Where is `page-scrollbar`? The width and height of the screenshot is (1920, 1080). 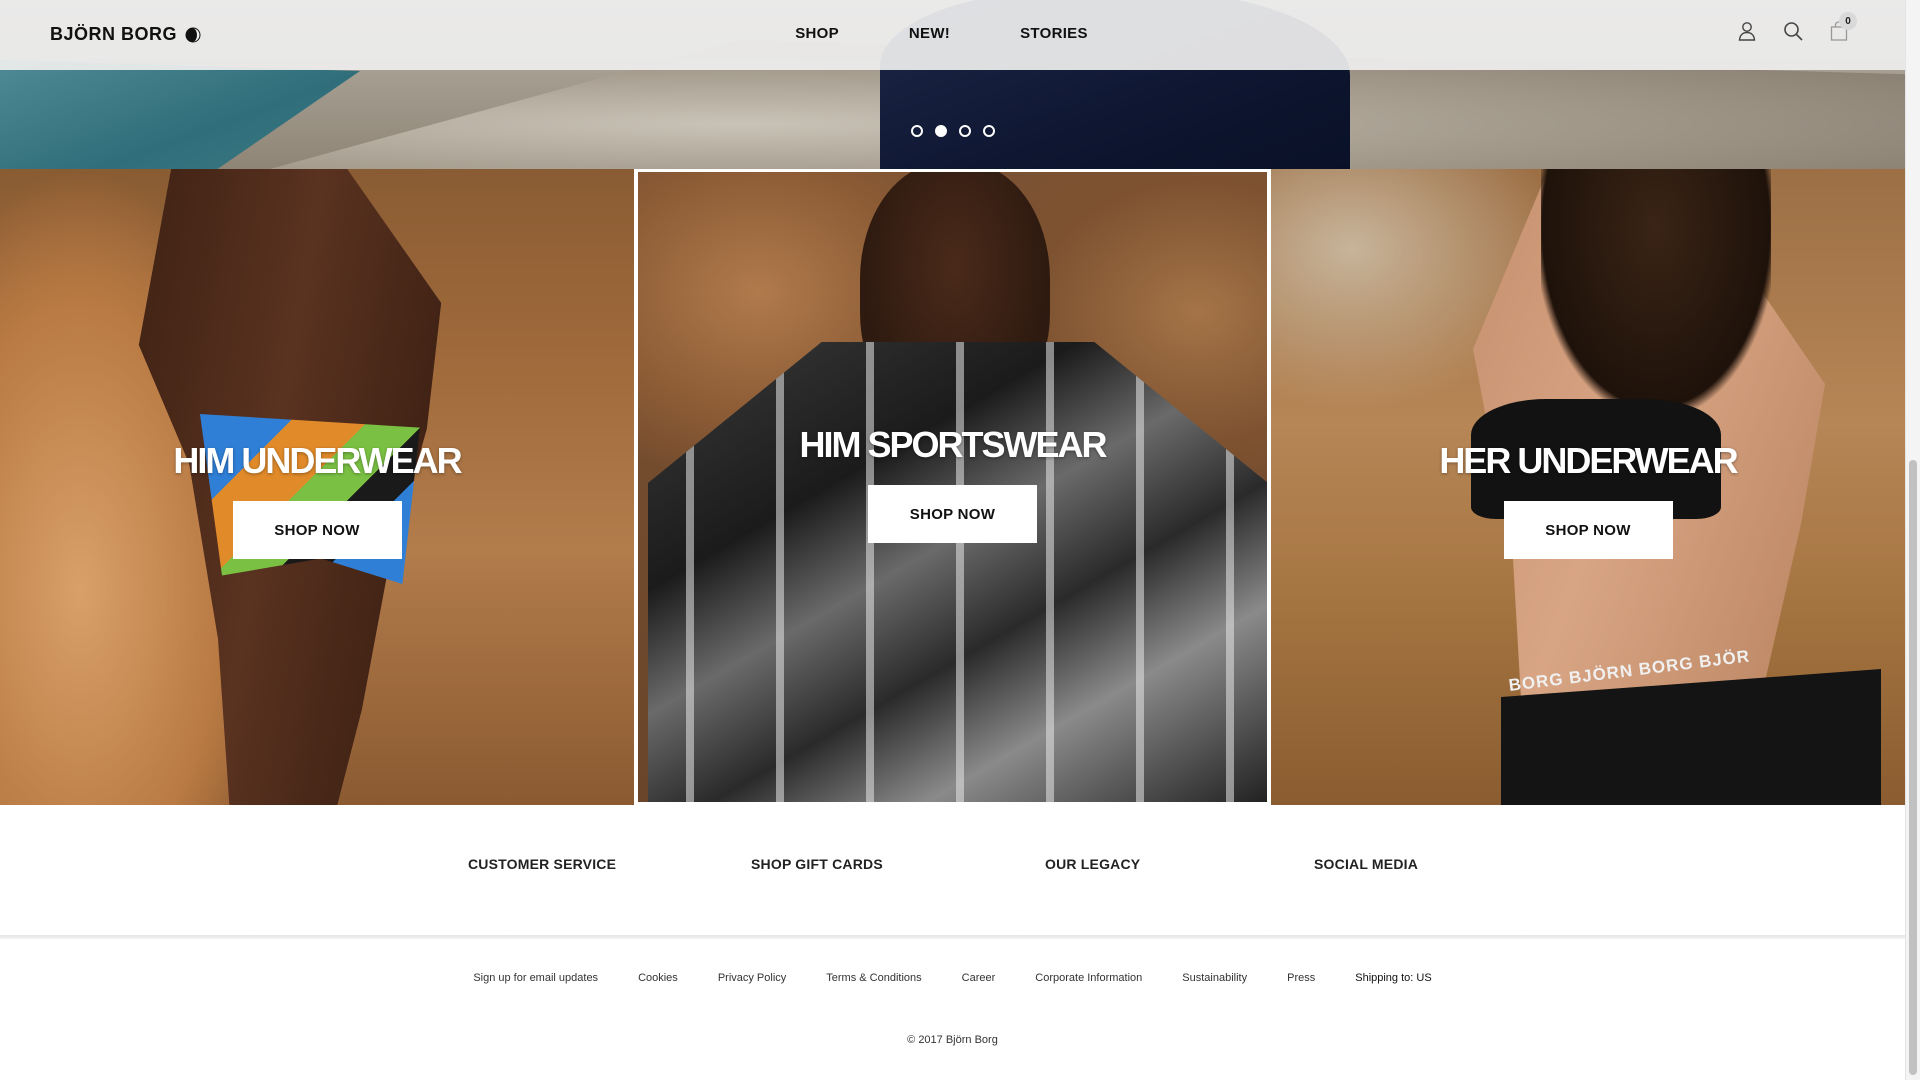 page-scrollbar is located at coordinates (1912, 540).